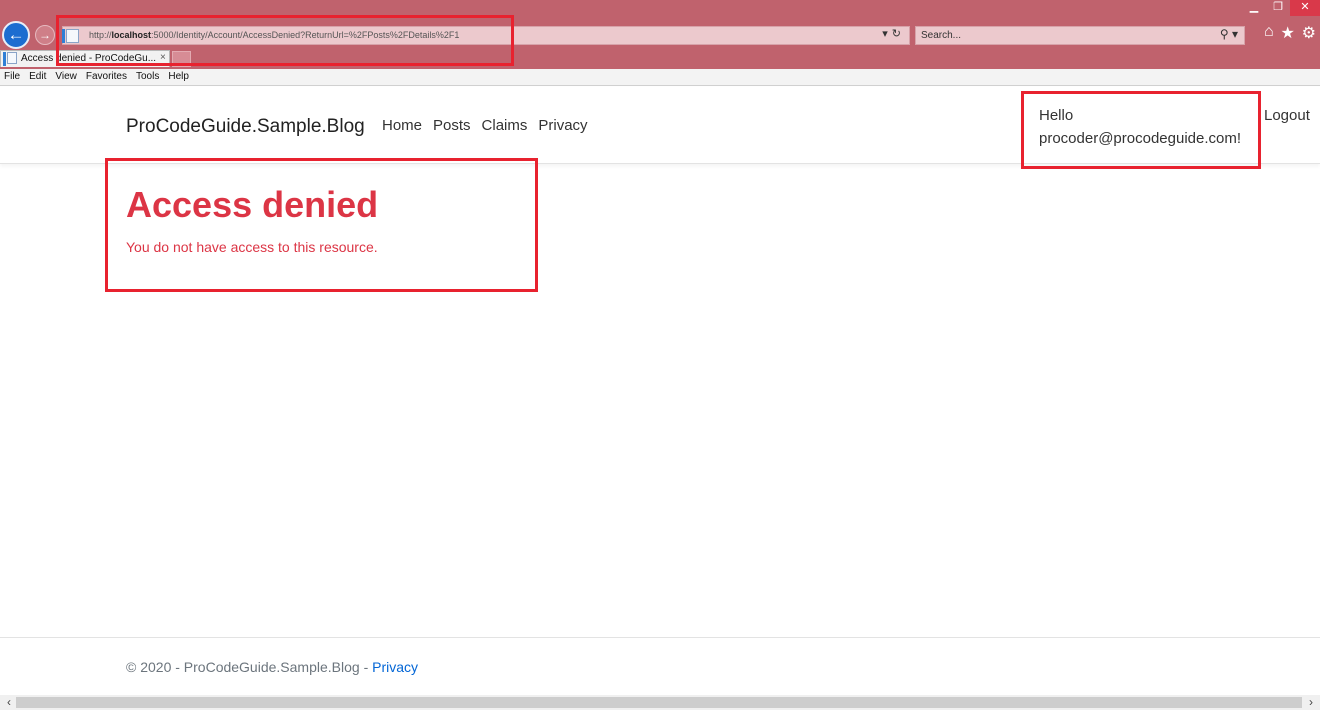 This screenshot has width=1320, height=710. Describe the element at coordinates (887, 34) in the screenshot. I see `dropdown-arrow-icon: ▾` at that location.